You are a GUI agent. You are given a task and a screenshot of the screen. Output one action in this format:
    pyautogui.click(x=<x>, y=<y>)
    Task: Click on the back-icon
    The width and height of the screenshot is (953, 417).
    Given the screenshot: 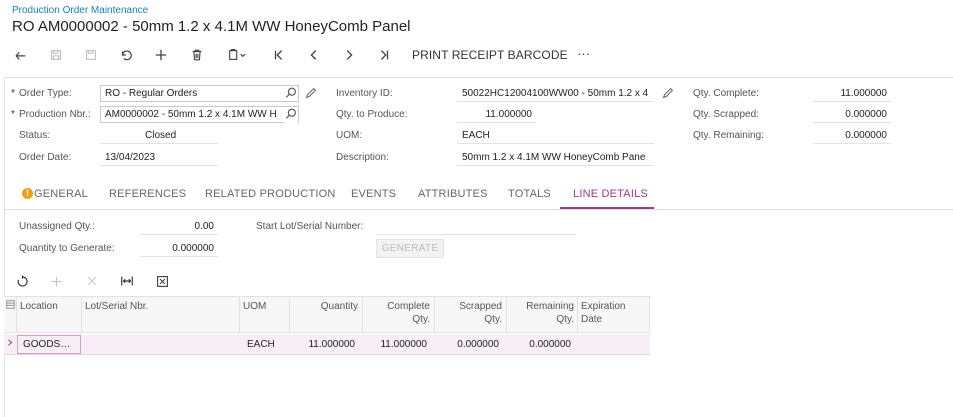 What is the action you would take?
    pyautogui.click(x=21, y=55)
    